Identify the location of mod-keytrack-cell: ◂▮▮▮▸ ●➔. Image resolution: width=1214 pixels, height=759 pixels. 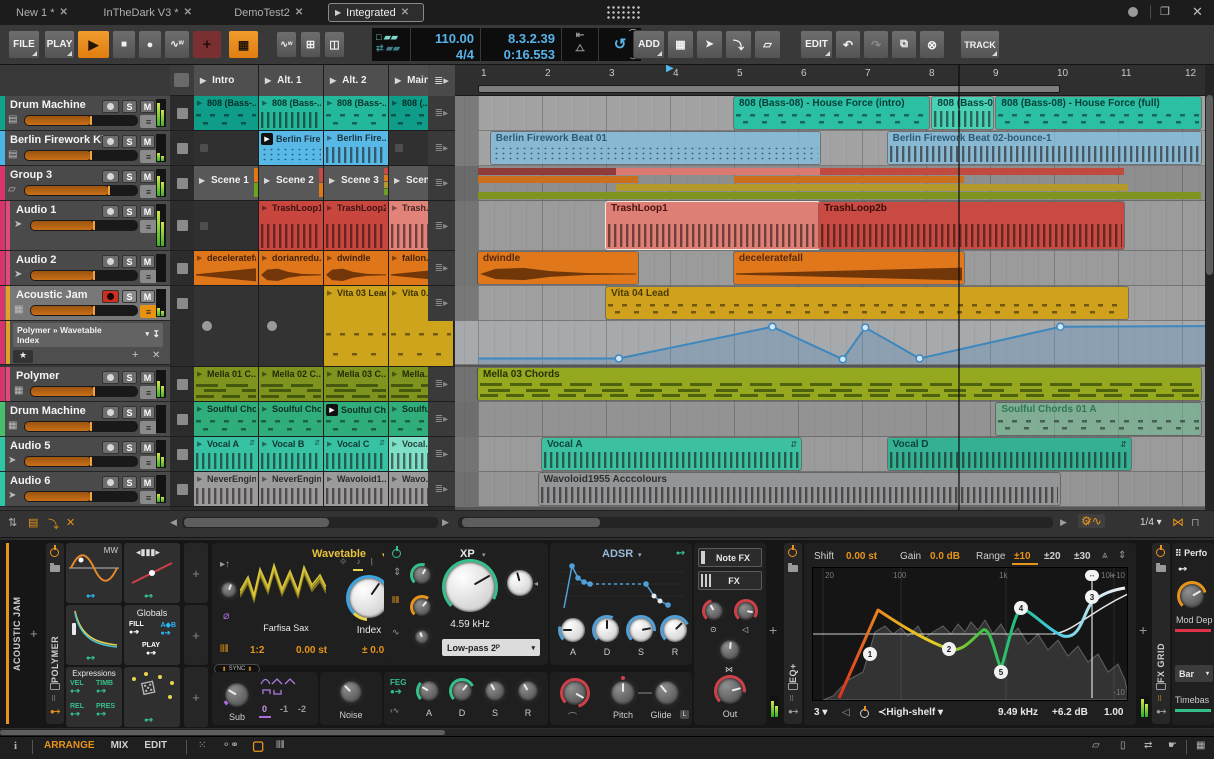
(152, 573).